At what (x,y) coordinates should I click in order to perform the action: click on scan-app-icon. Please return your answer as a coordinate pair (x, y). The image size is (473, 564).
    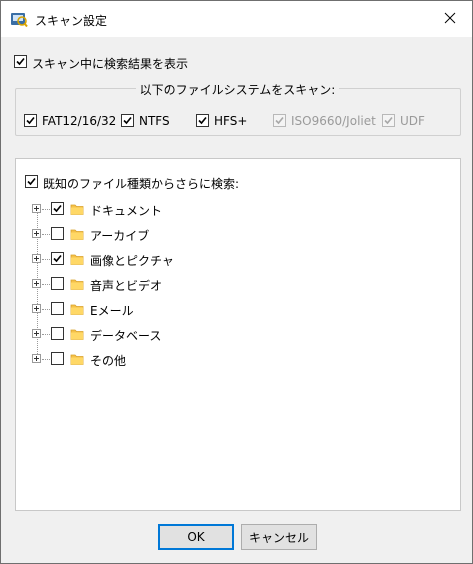
    Looking at the image, I should click on (19, 19).